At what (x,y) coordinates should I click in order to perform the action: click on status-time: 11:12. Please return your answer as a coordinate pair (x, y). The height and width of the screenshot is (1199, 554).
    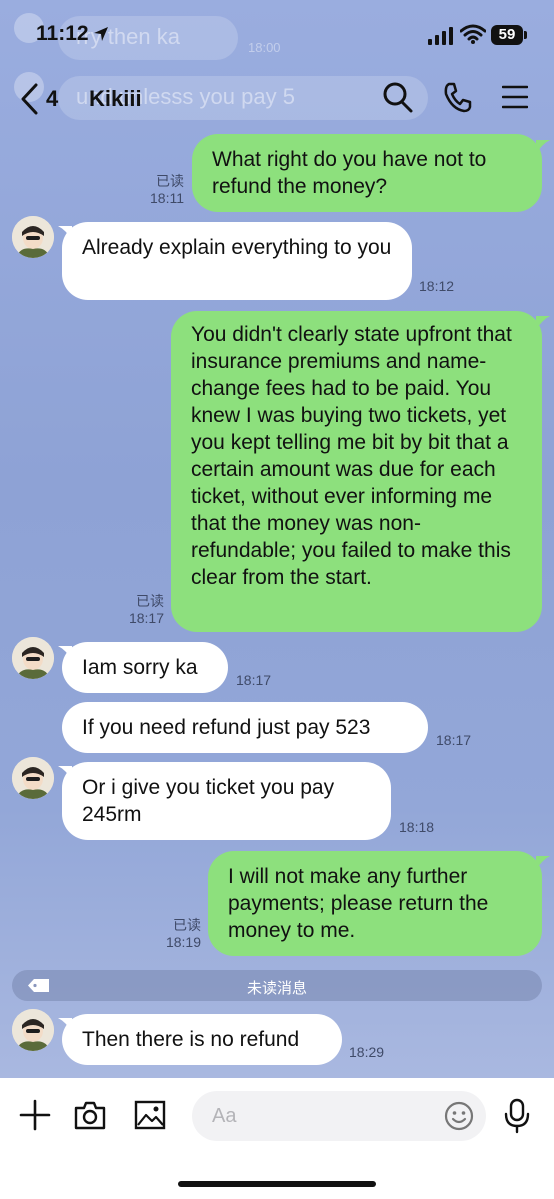
    Looking at the image, I should click on (62, 33).